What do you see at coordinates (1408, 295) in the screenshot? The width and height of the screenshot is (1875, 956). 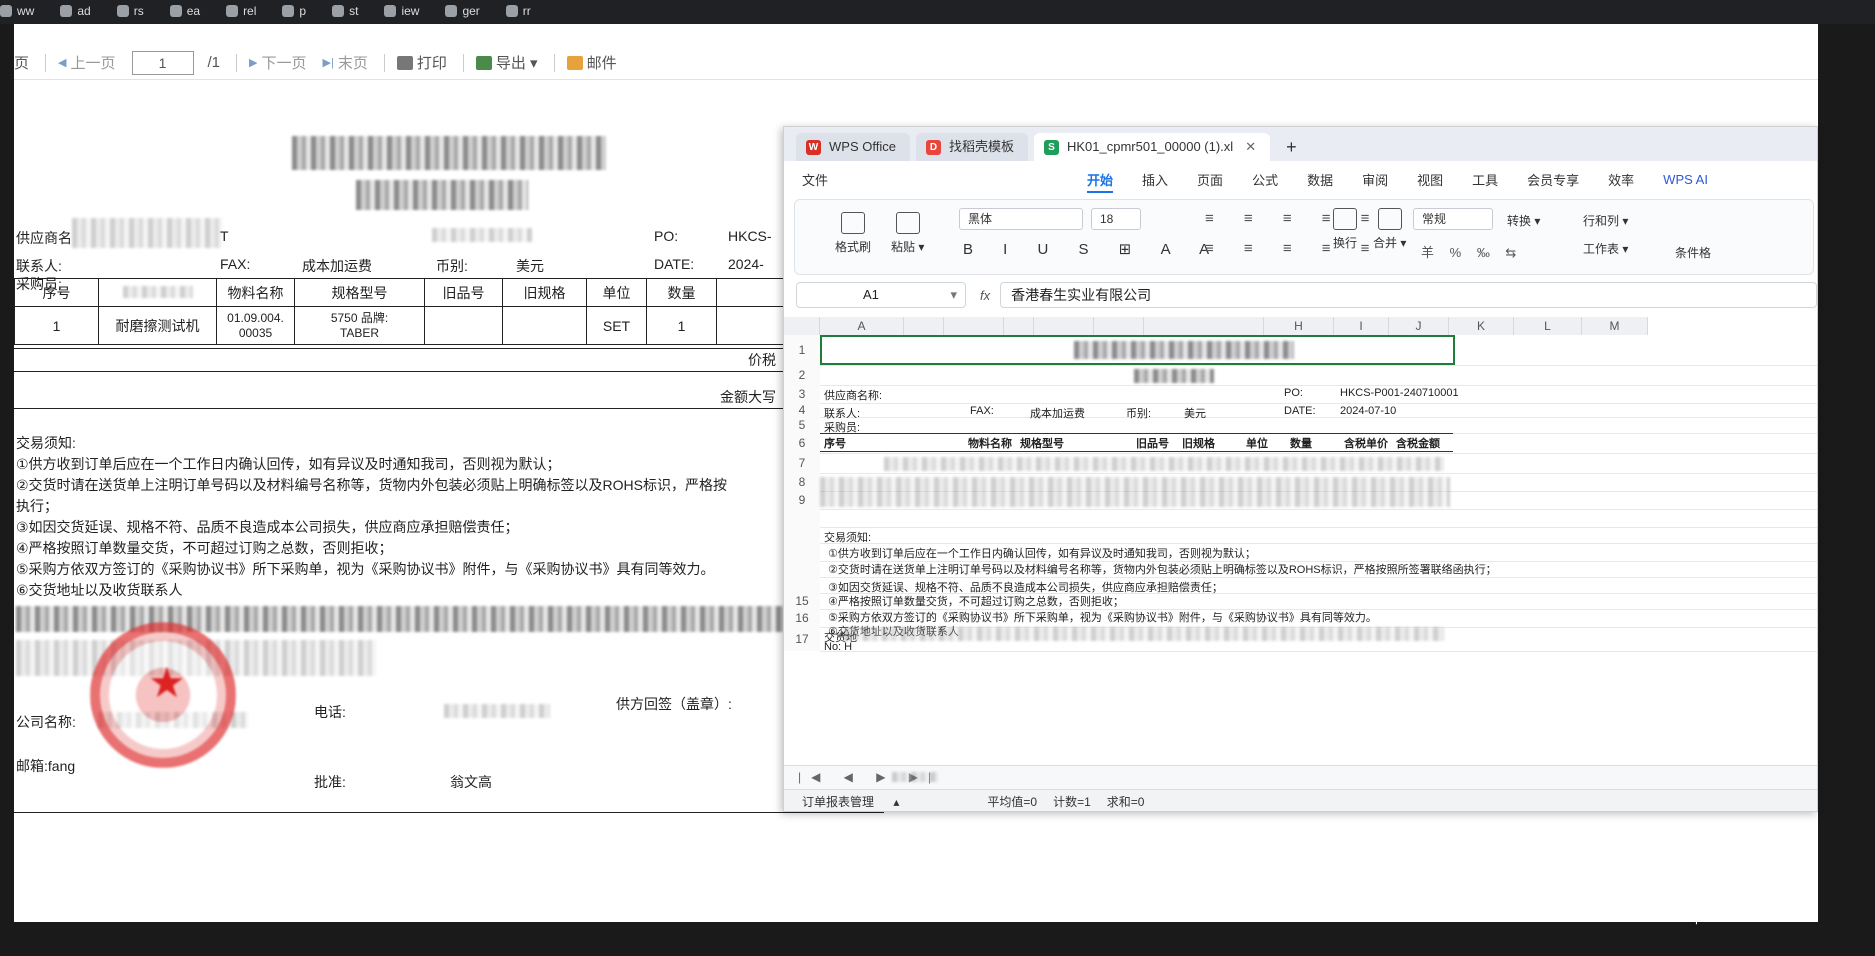 I see `formula-input: 香港春生实业有限公司` at bounding box center [1408, 295].